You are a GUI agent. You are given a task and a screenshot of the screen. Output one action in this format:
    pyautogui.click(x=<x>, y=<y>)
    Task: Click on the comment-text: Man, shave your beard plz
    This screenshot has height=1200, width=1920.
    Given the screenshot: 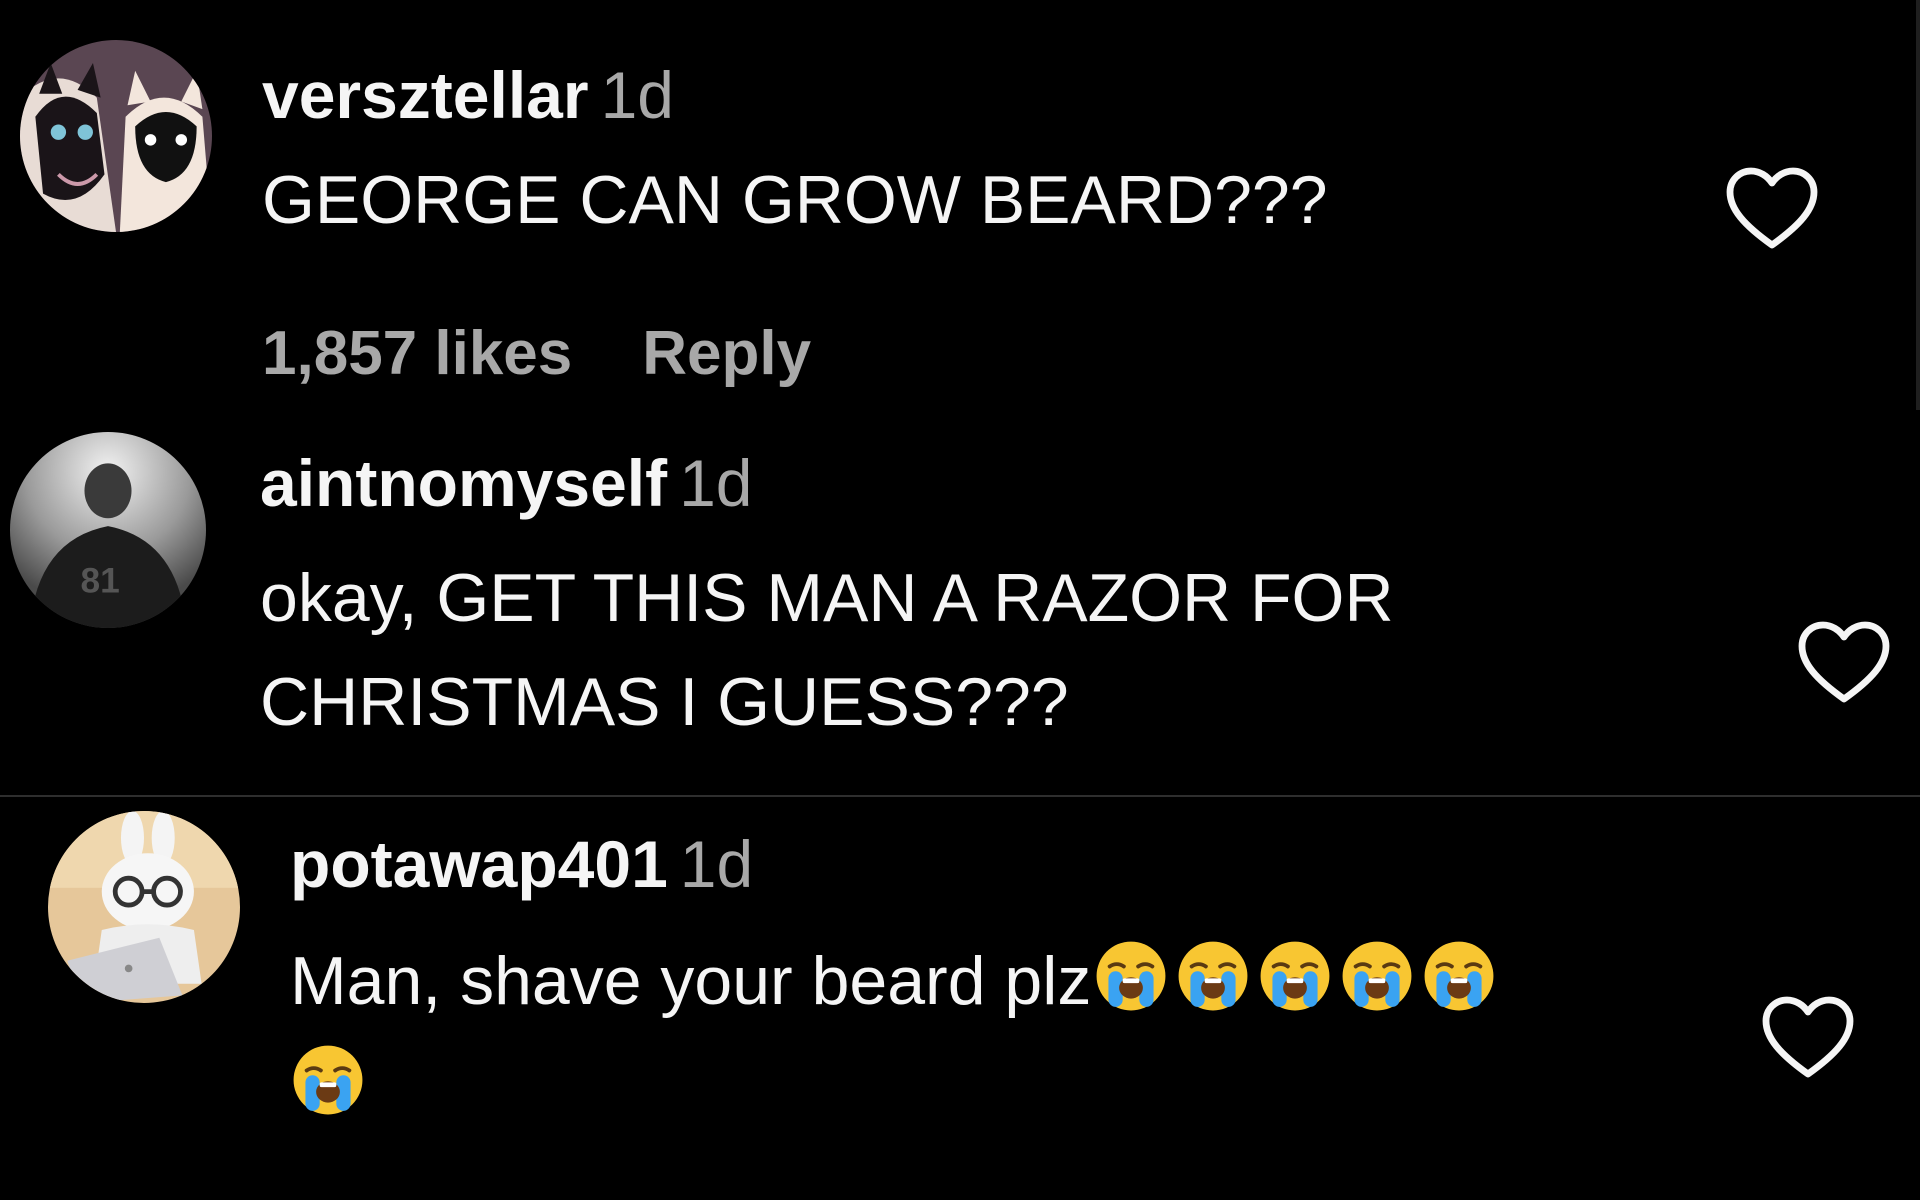 What is the action you would take?
    pyautogui.click(x=893, y=1033)
    